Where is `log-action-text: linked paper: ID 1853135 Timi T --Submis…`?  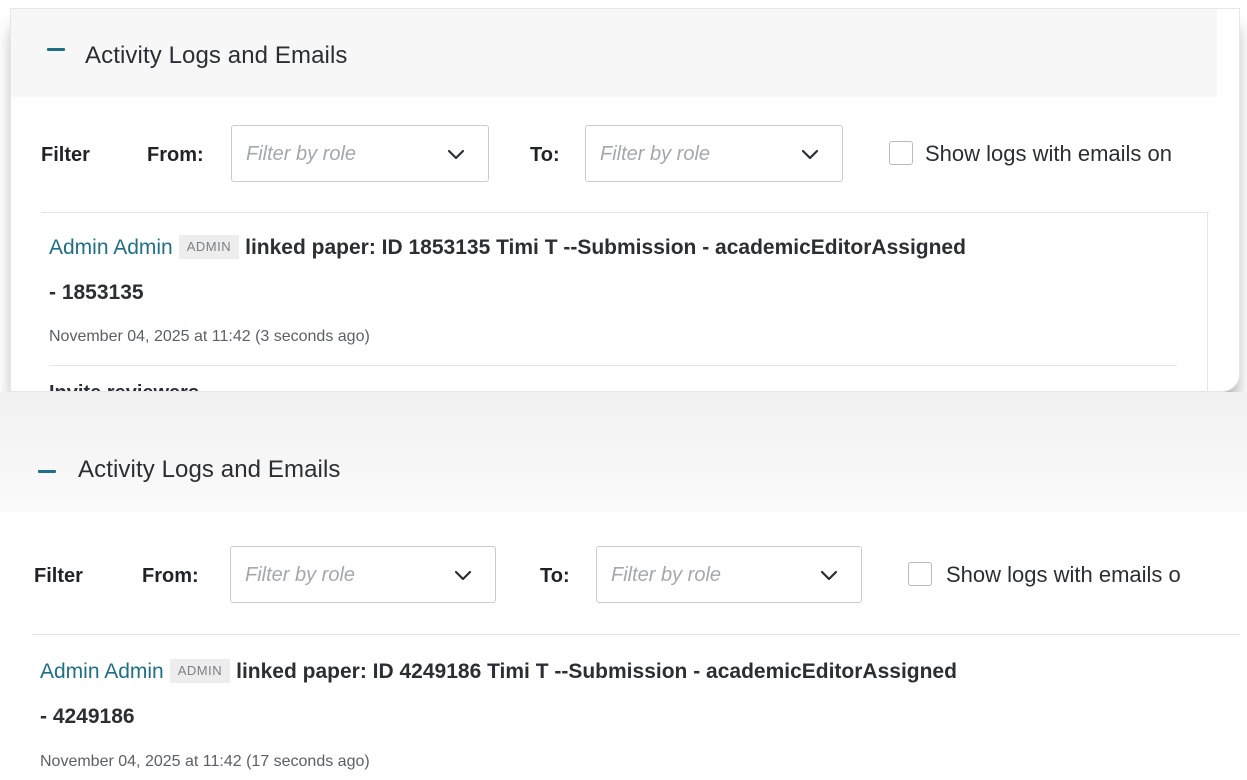 log-action-text: linked paper: ID 1853135 Timi T --Submis… is located at coordinates (605, 247).